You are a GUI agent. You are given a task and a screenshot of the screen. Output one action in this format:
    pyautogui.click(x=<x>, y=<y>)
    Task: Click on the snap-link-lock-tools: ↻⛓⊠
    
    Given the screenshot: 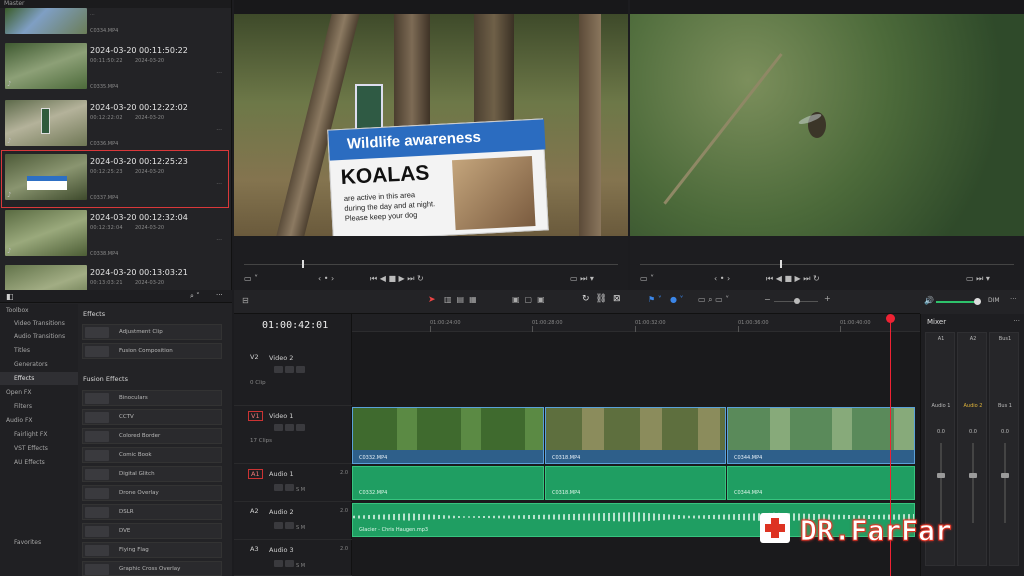 What is the action you would take?
    pyautogui.click(x=604, y=299)
    